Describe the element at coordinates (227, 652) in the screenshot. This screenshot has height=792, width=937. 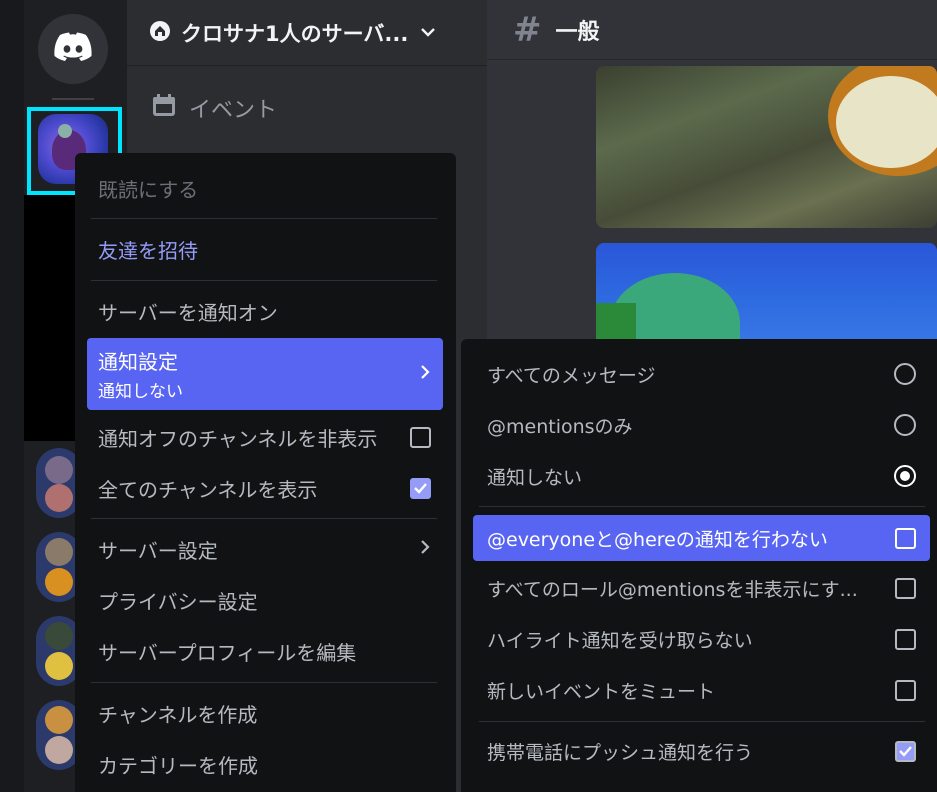
I see `edit-server-profile-label: サーバープロフィールを編集` at that location.